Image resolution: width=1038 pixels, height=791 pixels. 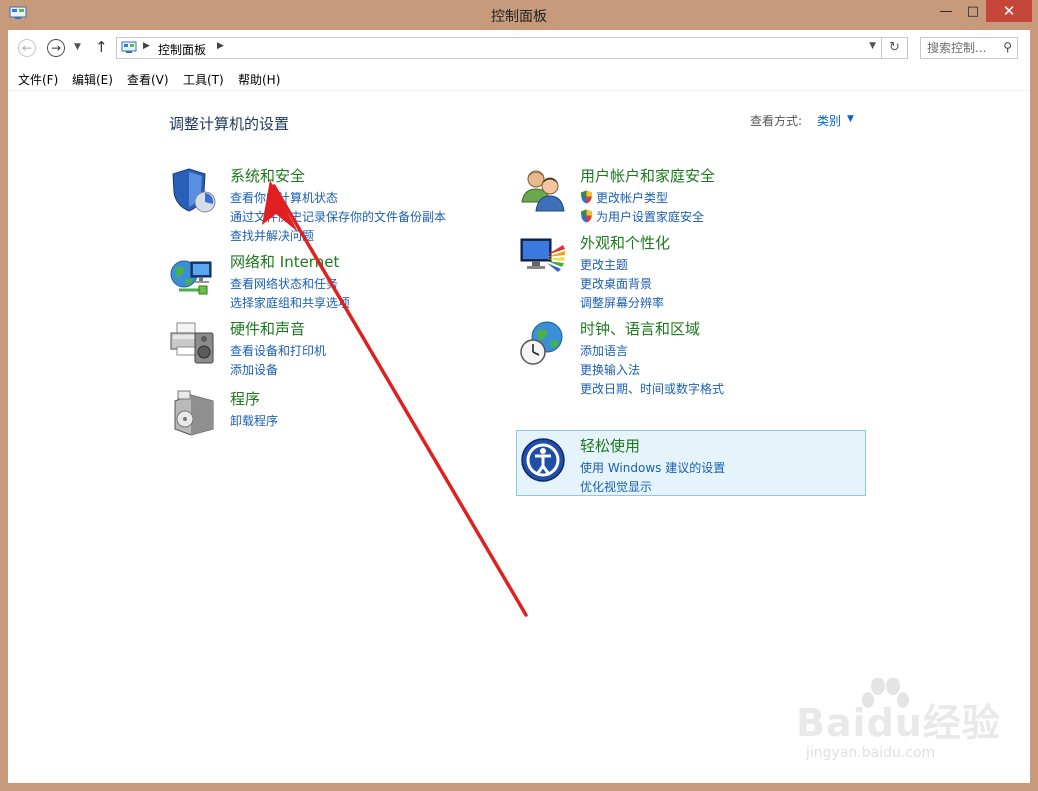 I want to click on menu-tools: 工具(T), so click(x=203, y=79).